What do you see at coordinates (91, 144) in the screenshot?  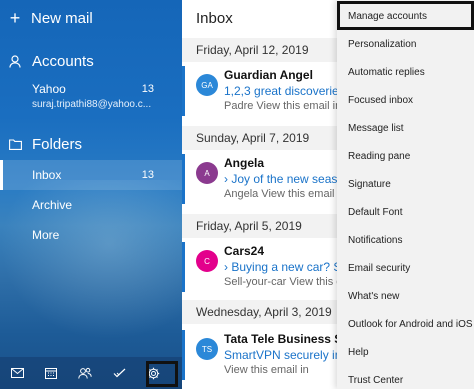 I see `folders-header: Folders` at bounding box center [91, 144].